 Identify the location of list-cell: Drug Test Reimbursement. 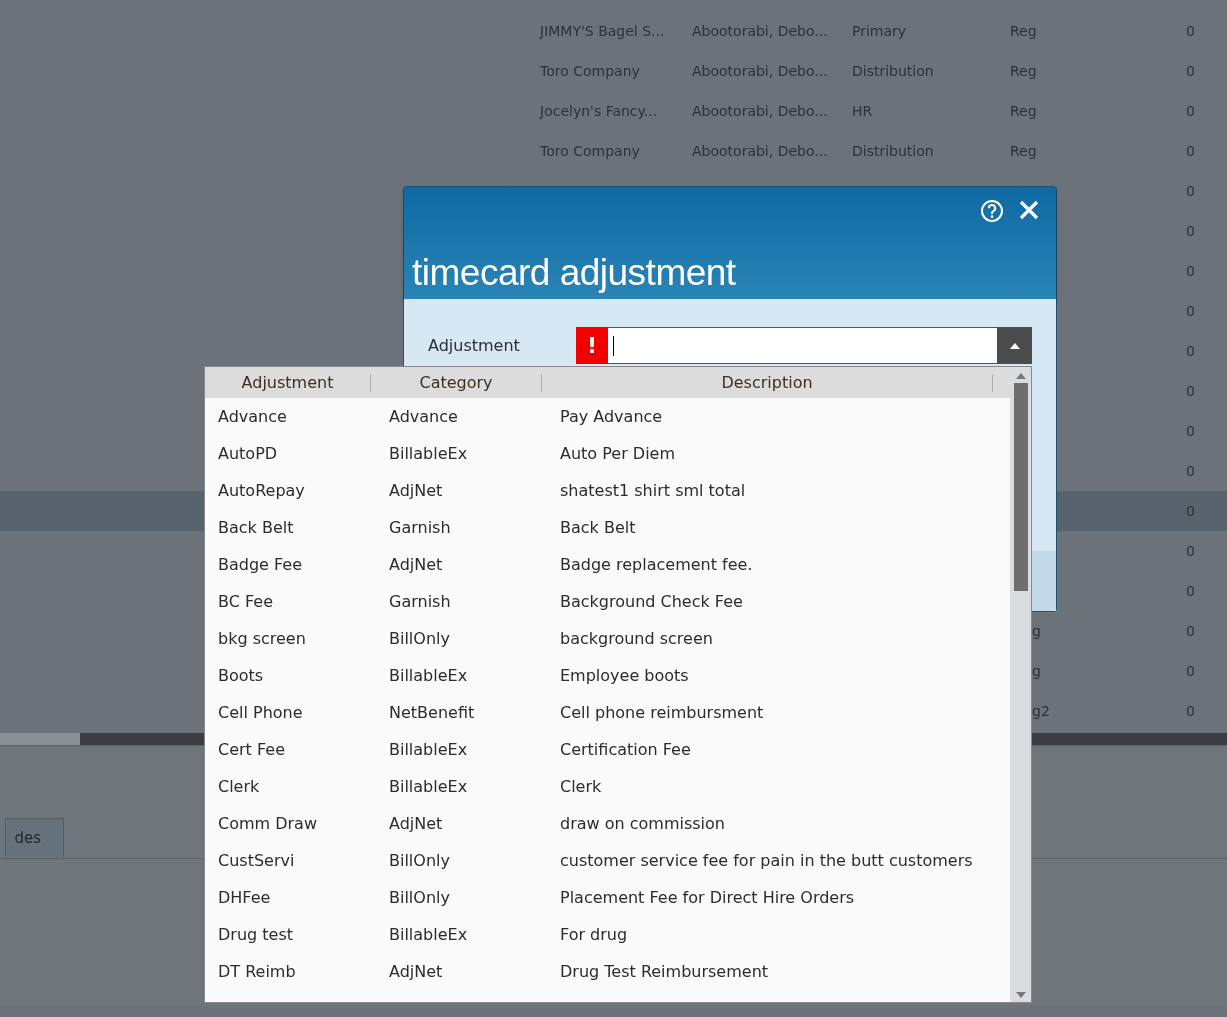
(785, 971).